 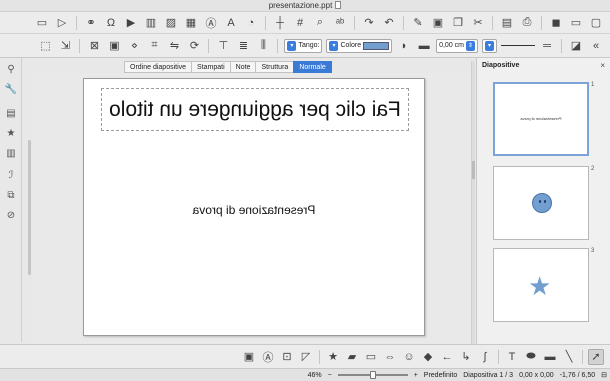 What do you see at coordinates (376, 45) in the screenshot?
I see `fill-color-swatch` at bounding box center [376, 45].